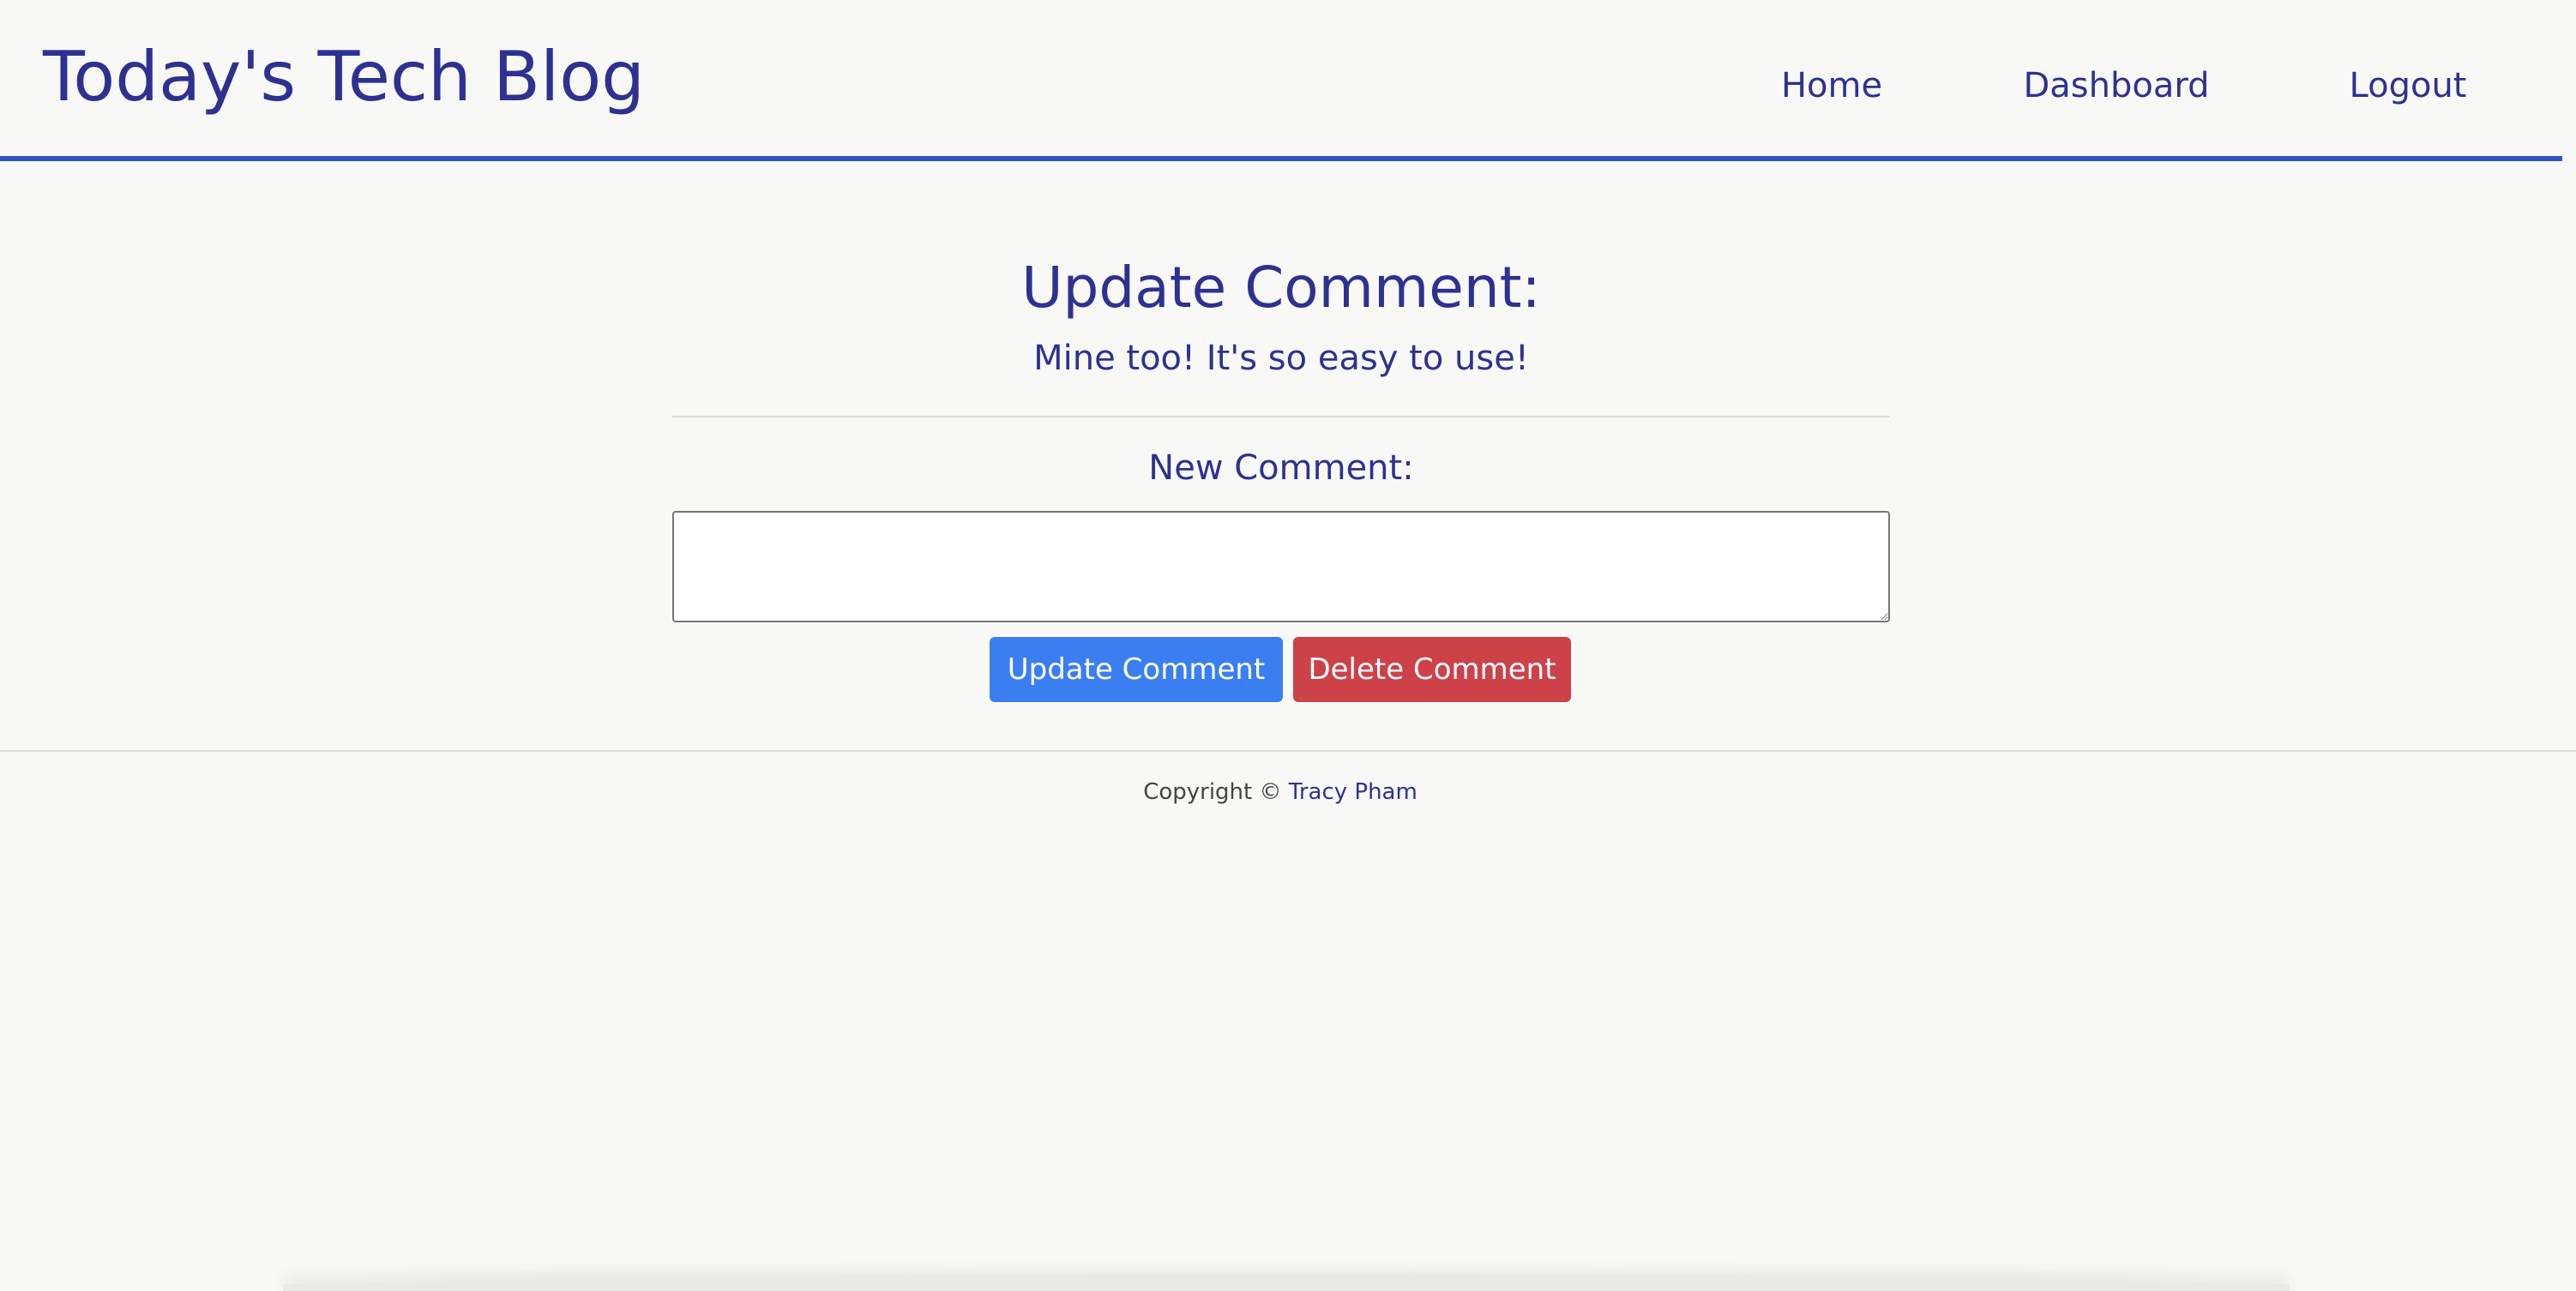 This screenshot has width=2576, height=1291. I want to click on new-comment-textarea, so click(1281, 567).